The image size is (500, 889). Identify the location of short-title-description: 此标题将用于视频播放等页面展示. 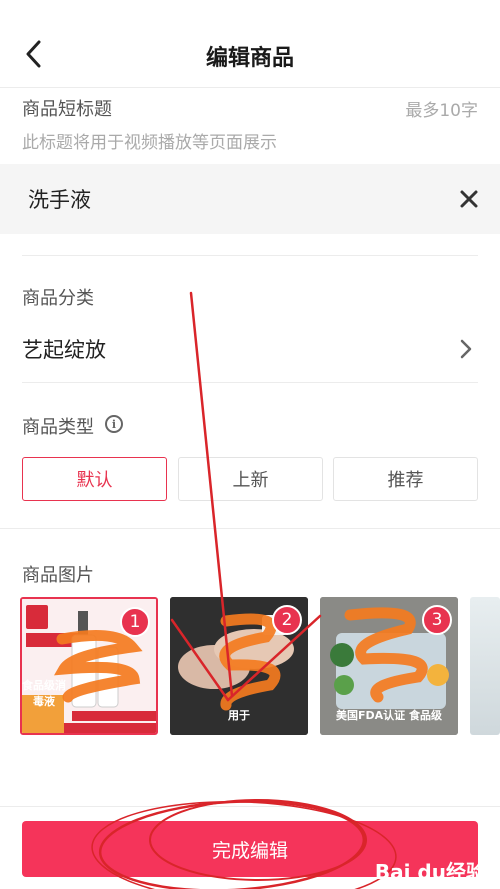
(149, 143).